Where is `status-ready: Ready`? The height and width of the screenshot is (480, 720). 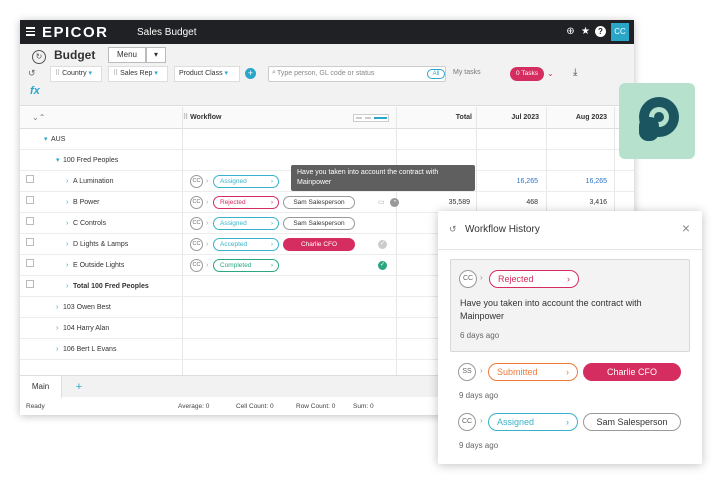
status-ready: Ready is located at coordinates (35, 406).